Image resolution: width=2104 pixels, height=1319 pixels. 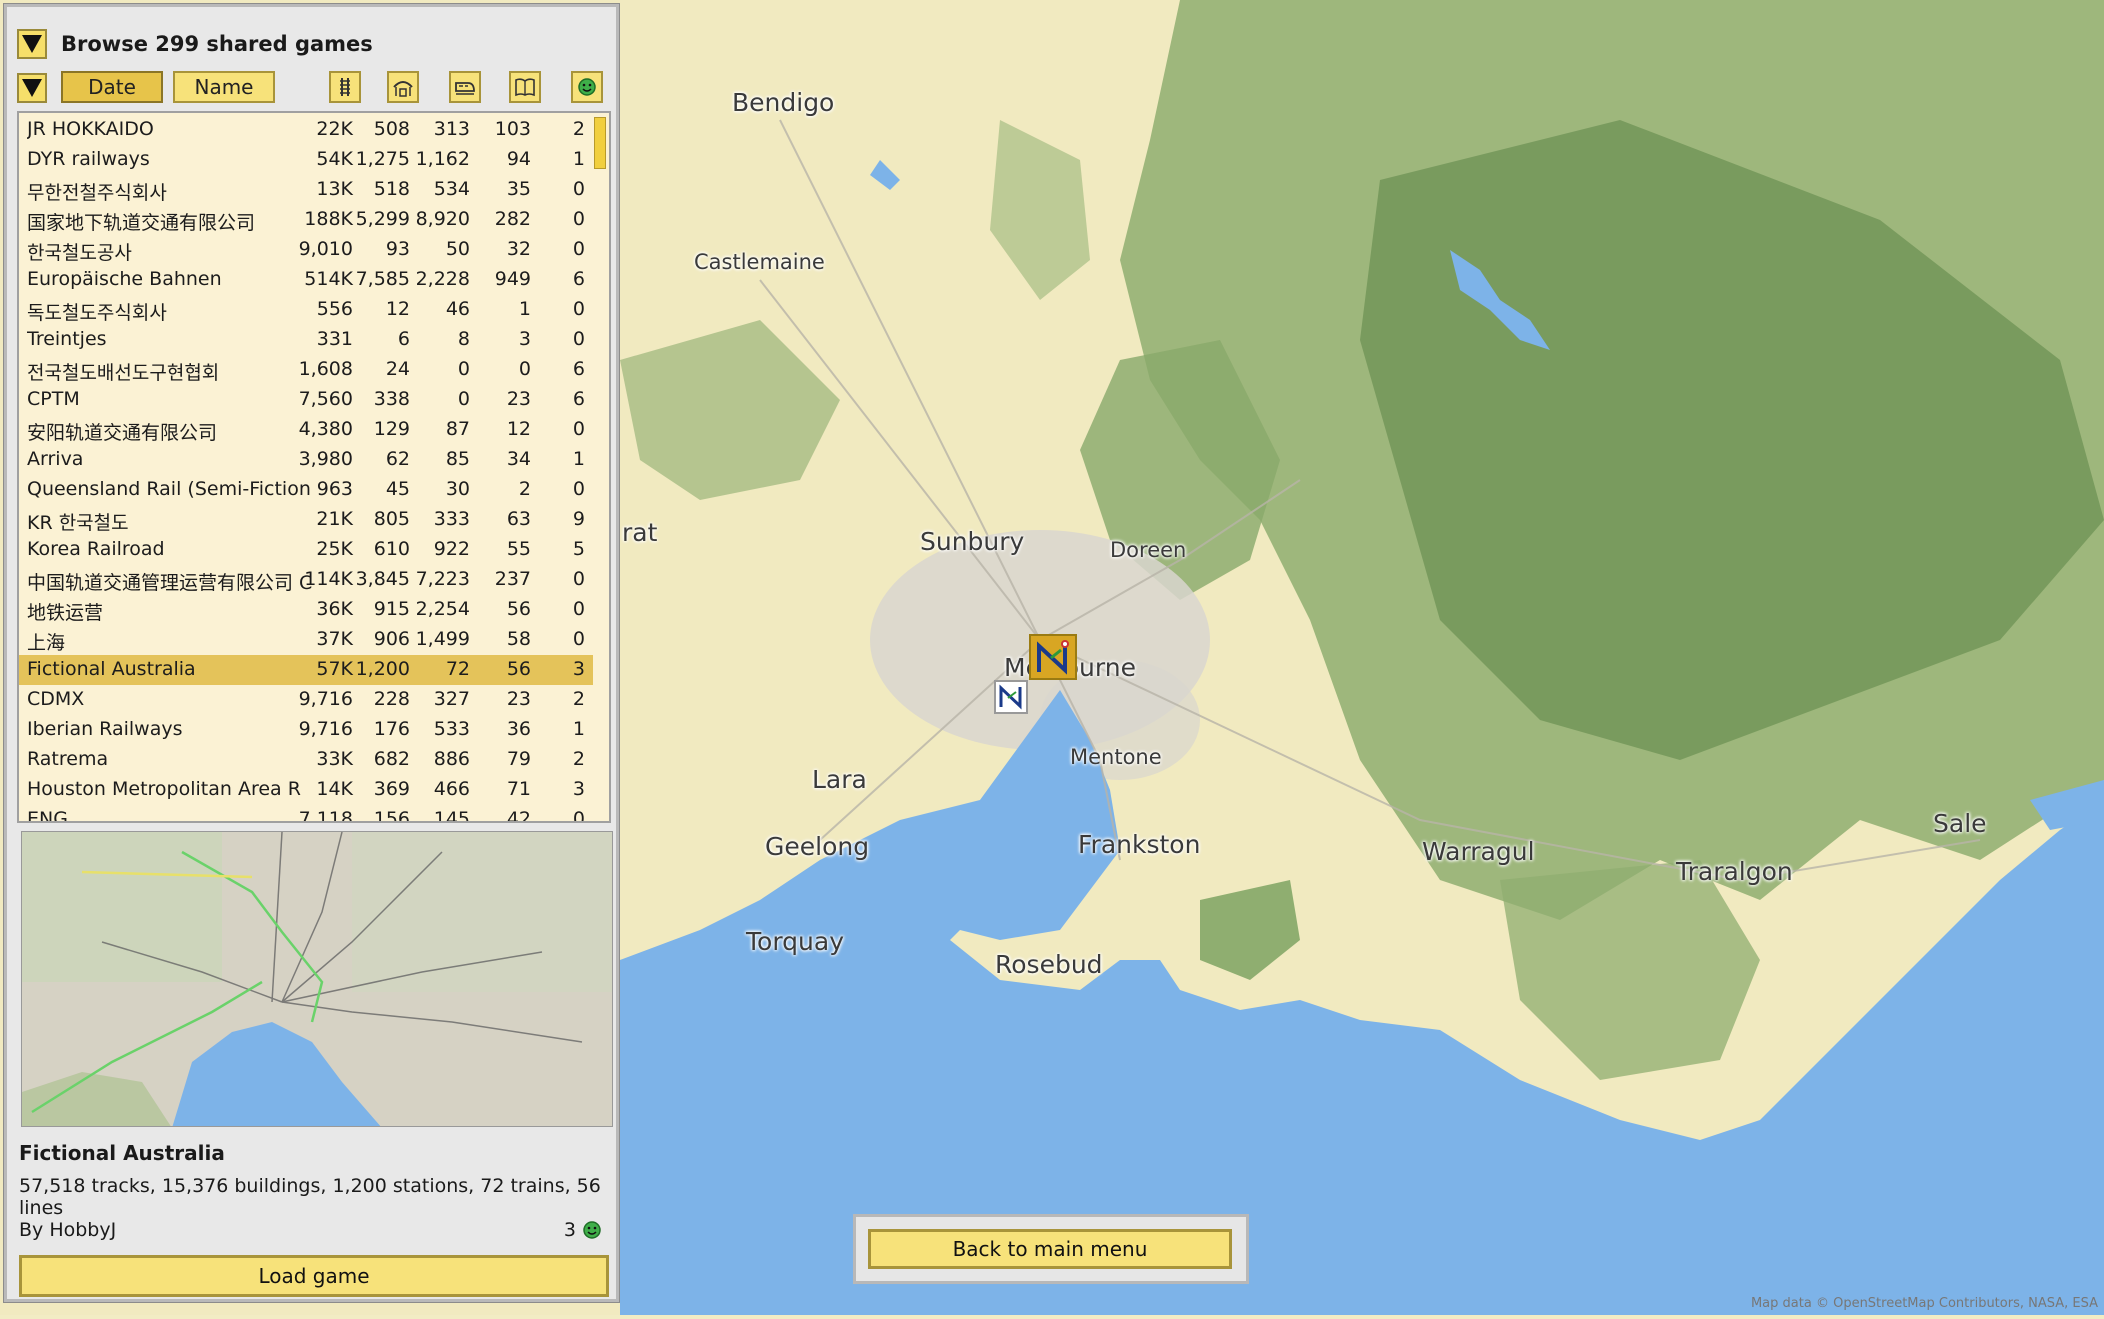 I want to click on game-row: Arriva 3,980 62 85 34 1, so click(x=307, y=460).